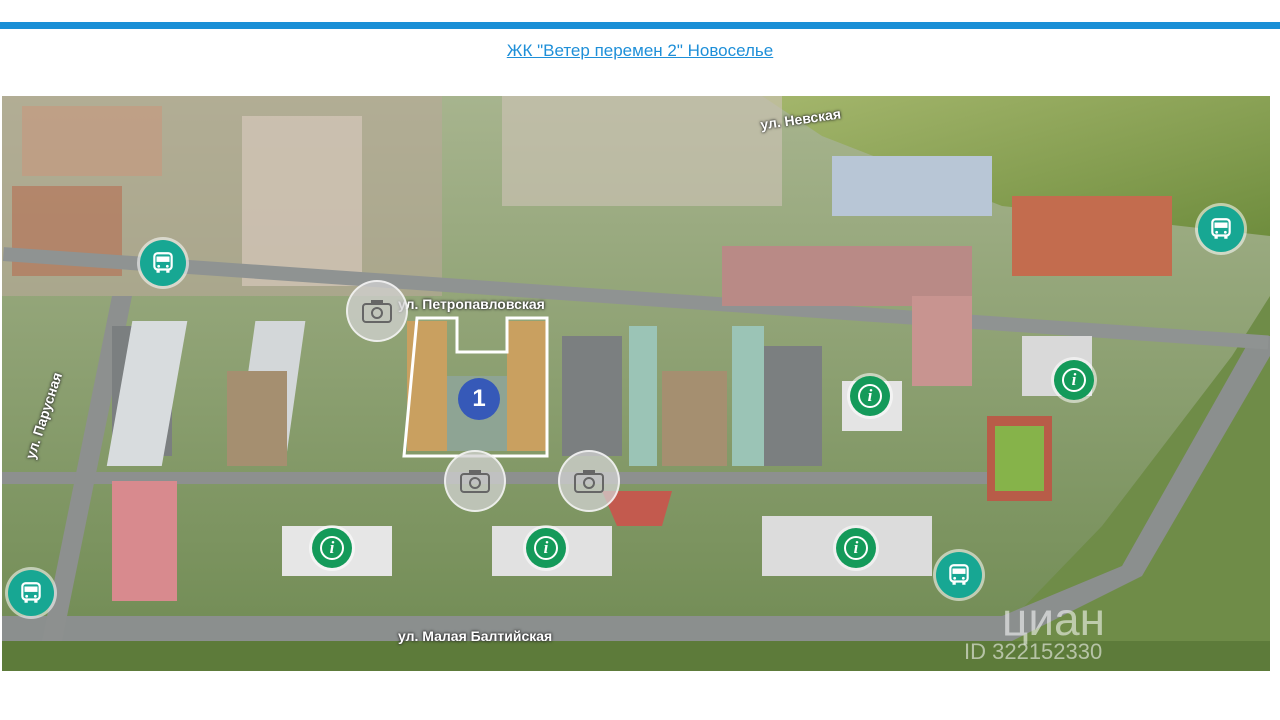 The height and width of the screenshot is (720, 1280). Describe the element at coordinates (1033, 651) in the screenshot. I see `cian-watermark-id: ID 322152330` at that location.